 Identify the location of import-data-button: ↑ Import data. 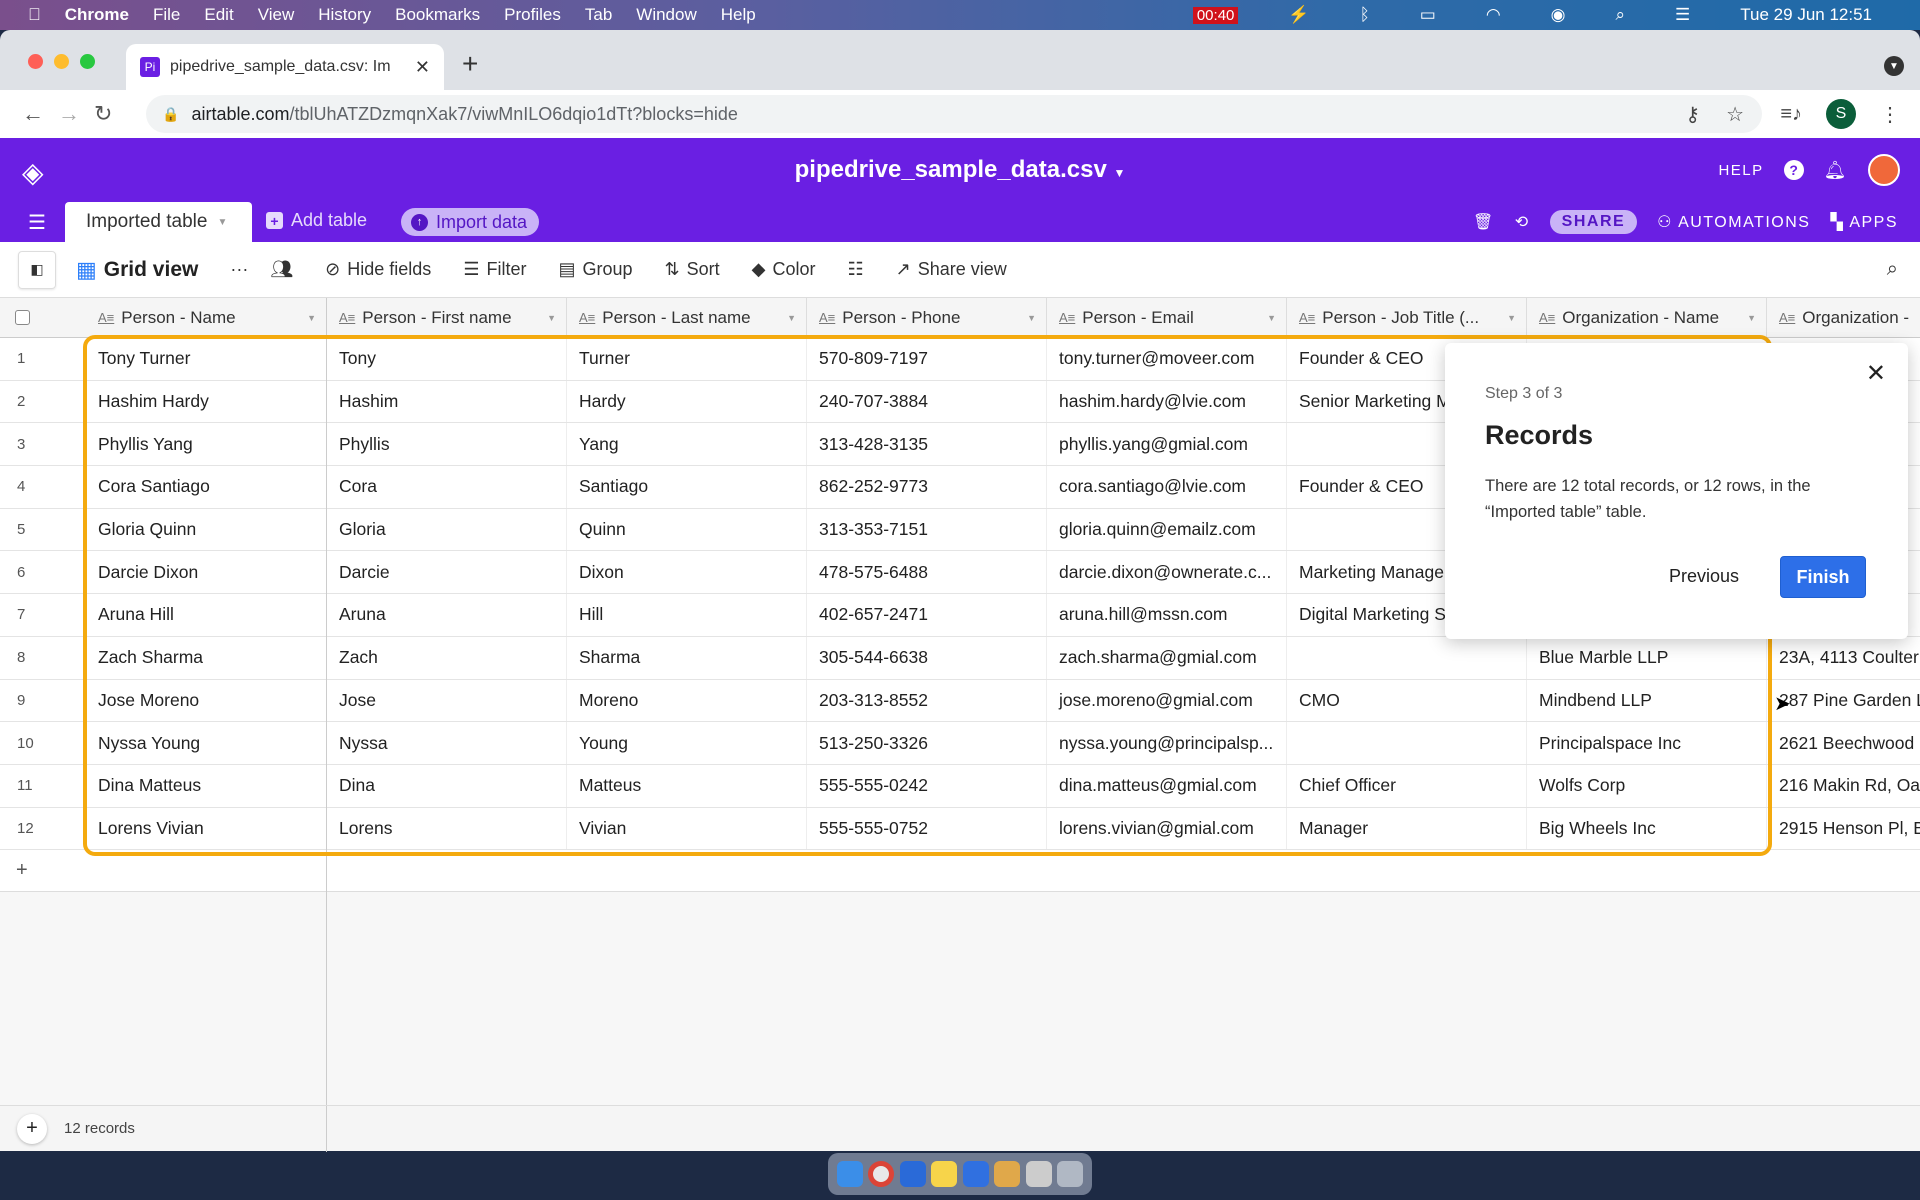
(470, 222).